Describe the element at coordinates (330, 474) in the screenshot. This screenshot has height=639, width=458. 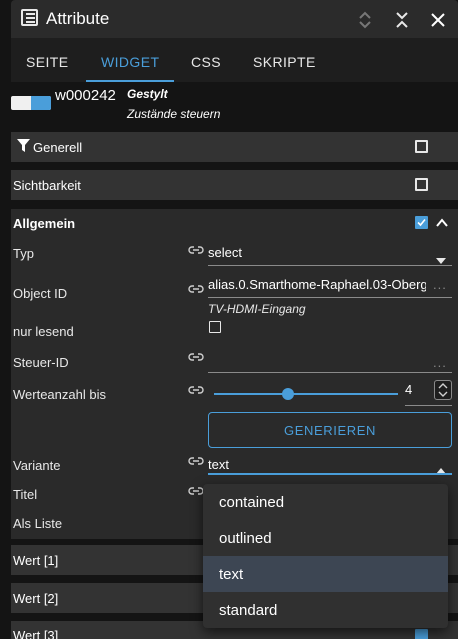
I see `variante-underline` at that location.